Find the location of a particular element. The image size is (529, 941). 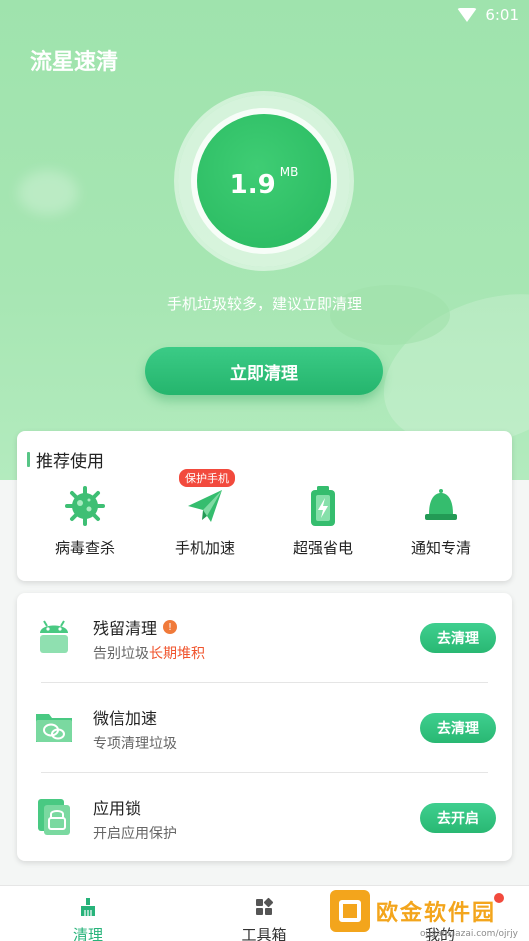

watermark: 欧金软件园 is located at coordinates (413, 911).